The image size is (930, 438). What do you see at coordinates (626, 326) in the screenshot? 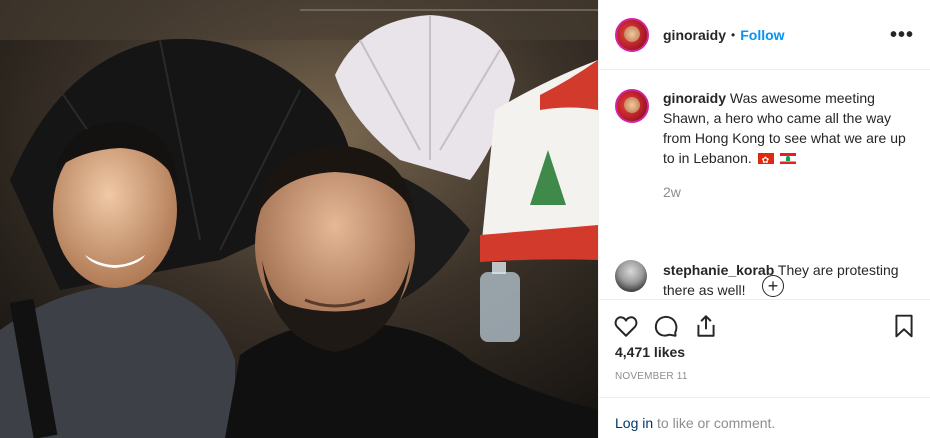
I see `heart-icon` at bounding box center [626, 326].